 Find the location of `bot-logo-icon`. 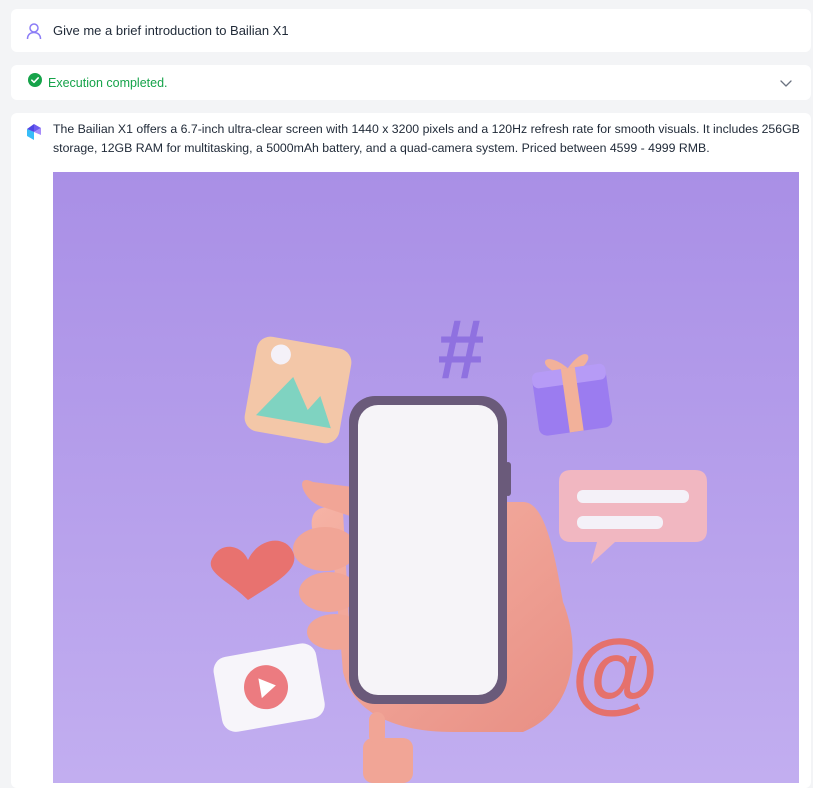

bot-logo-icon is located at coordinates (34, 132).